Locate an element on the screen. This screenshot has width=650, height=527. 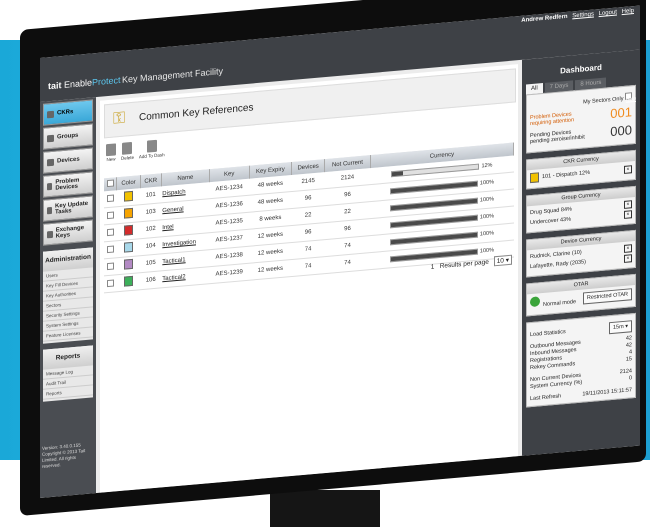
nav-ckrs: CKRs is located at coordinates (68, 112).